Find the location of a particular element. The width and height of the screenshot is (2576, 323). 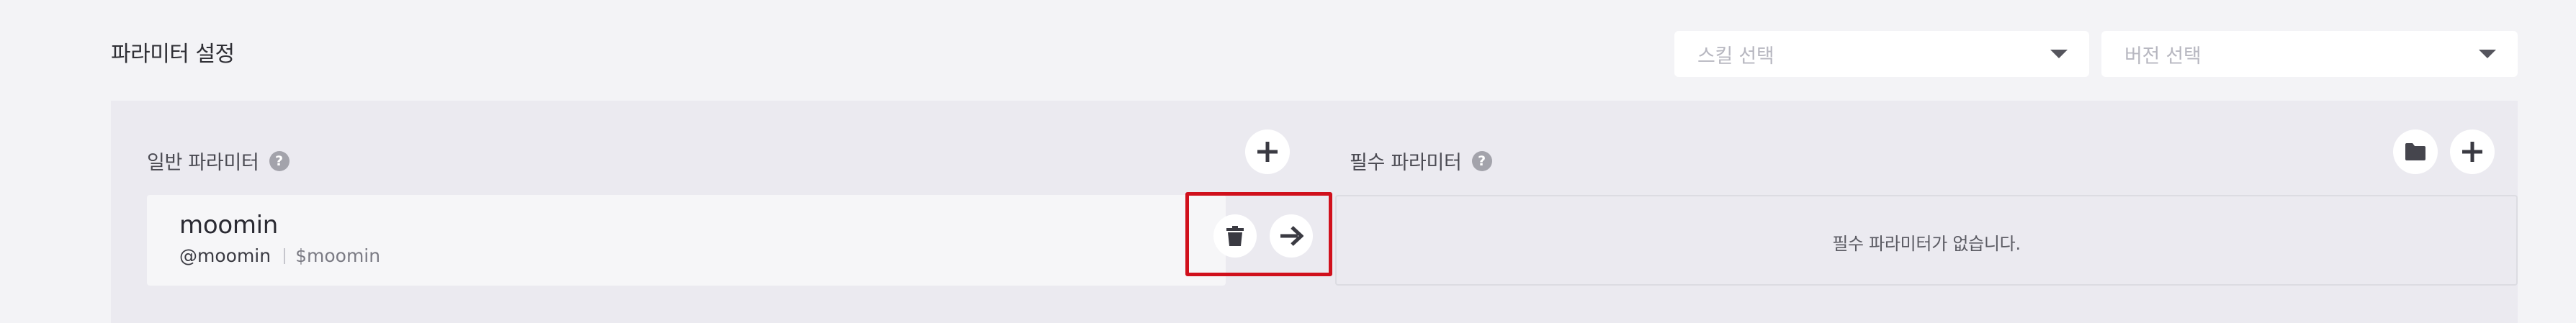

required-params-header: 필수 파라미터 ? is located at coordinates (1421, 161).